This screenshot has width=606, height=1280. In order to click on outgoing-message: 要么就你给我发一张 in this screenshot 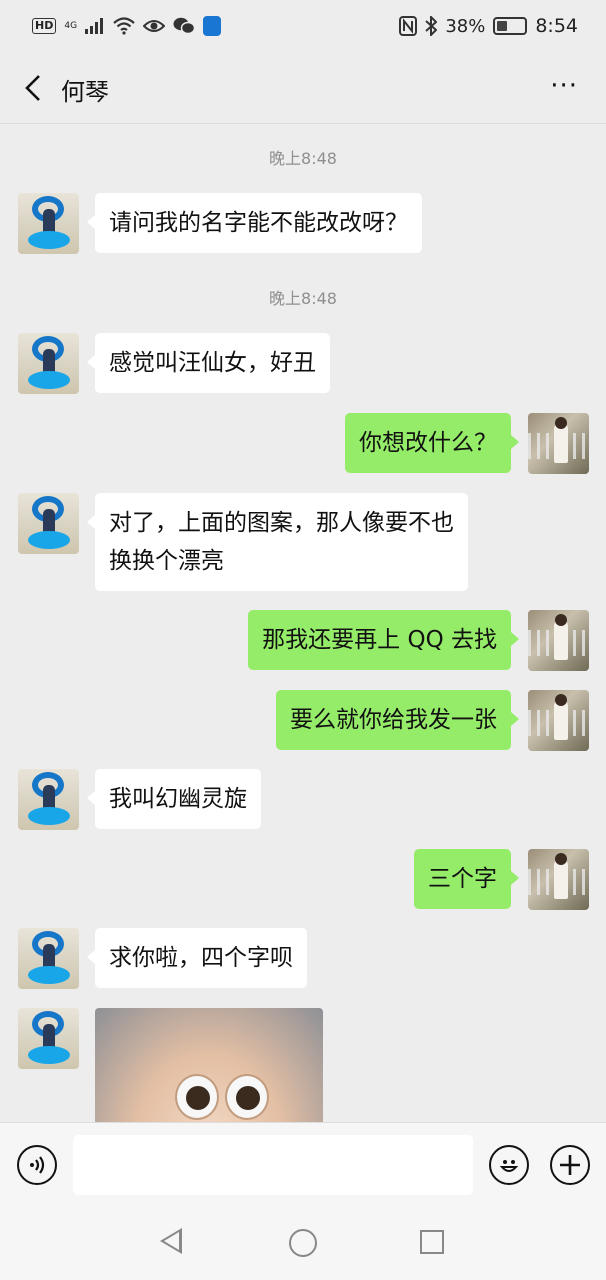, I will do `click(397, 720)`.